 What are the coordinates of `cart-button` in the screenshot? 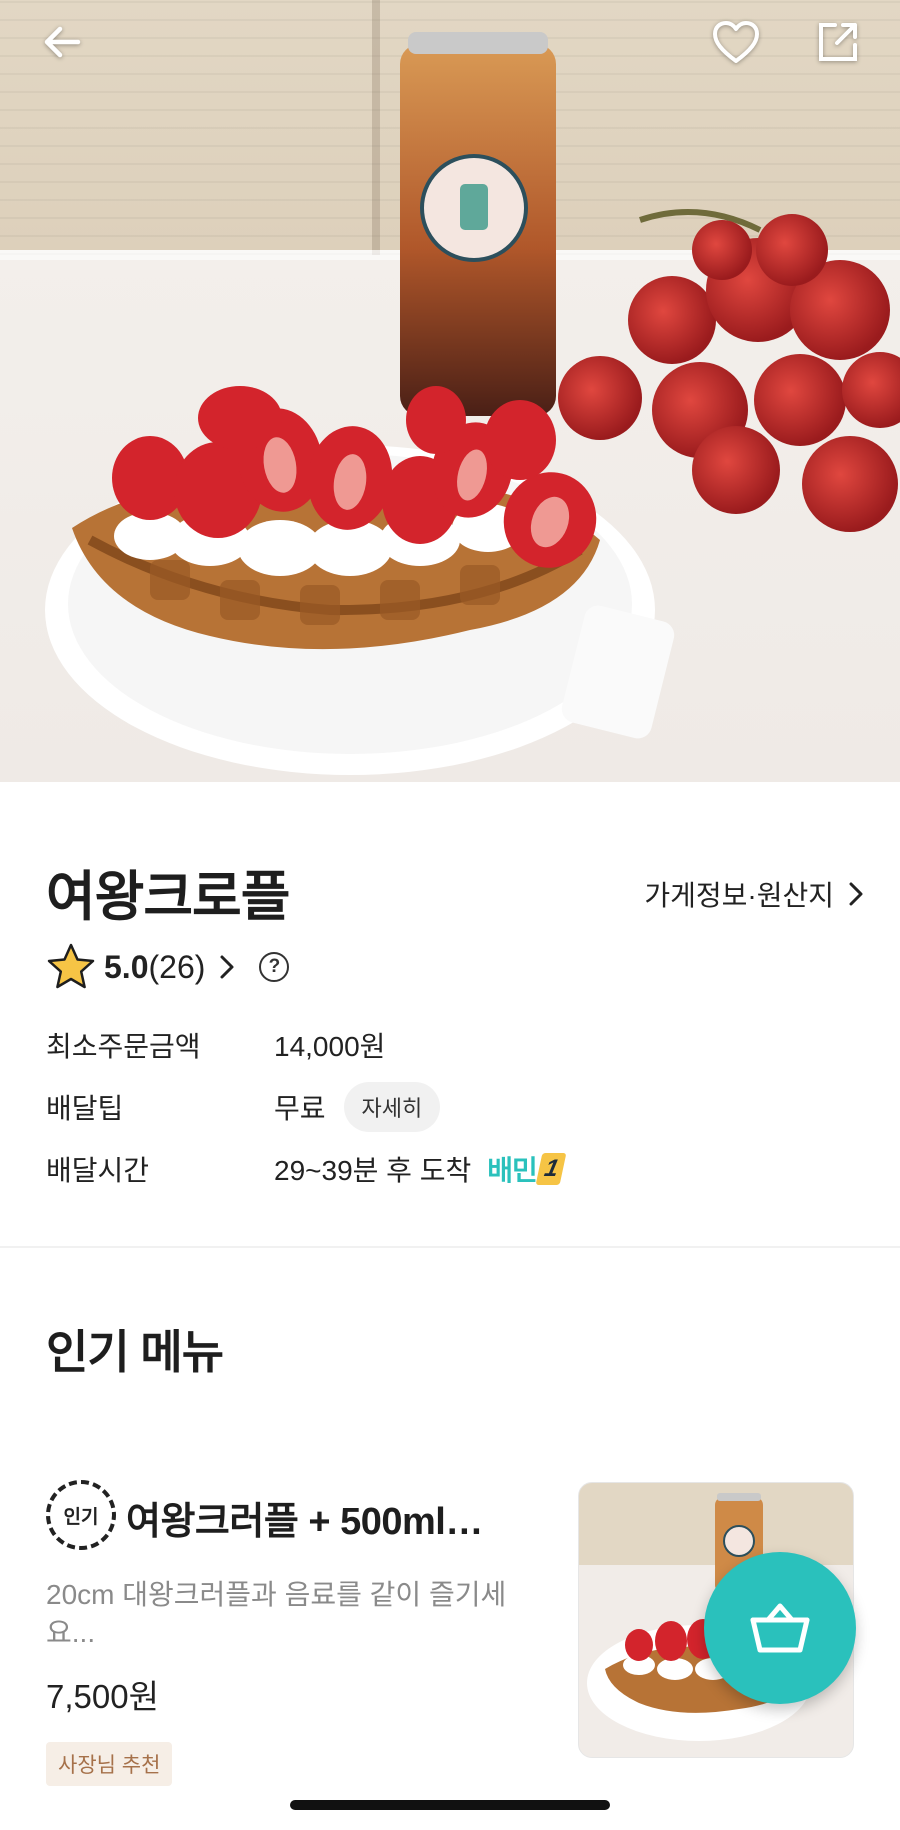 It's located at (780, 1628).